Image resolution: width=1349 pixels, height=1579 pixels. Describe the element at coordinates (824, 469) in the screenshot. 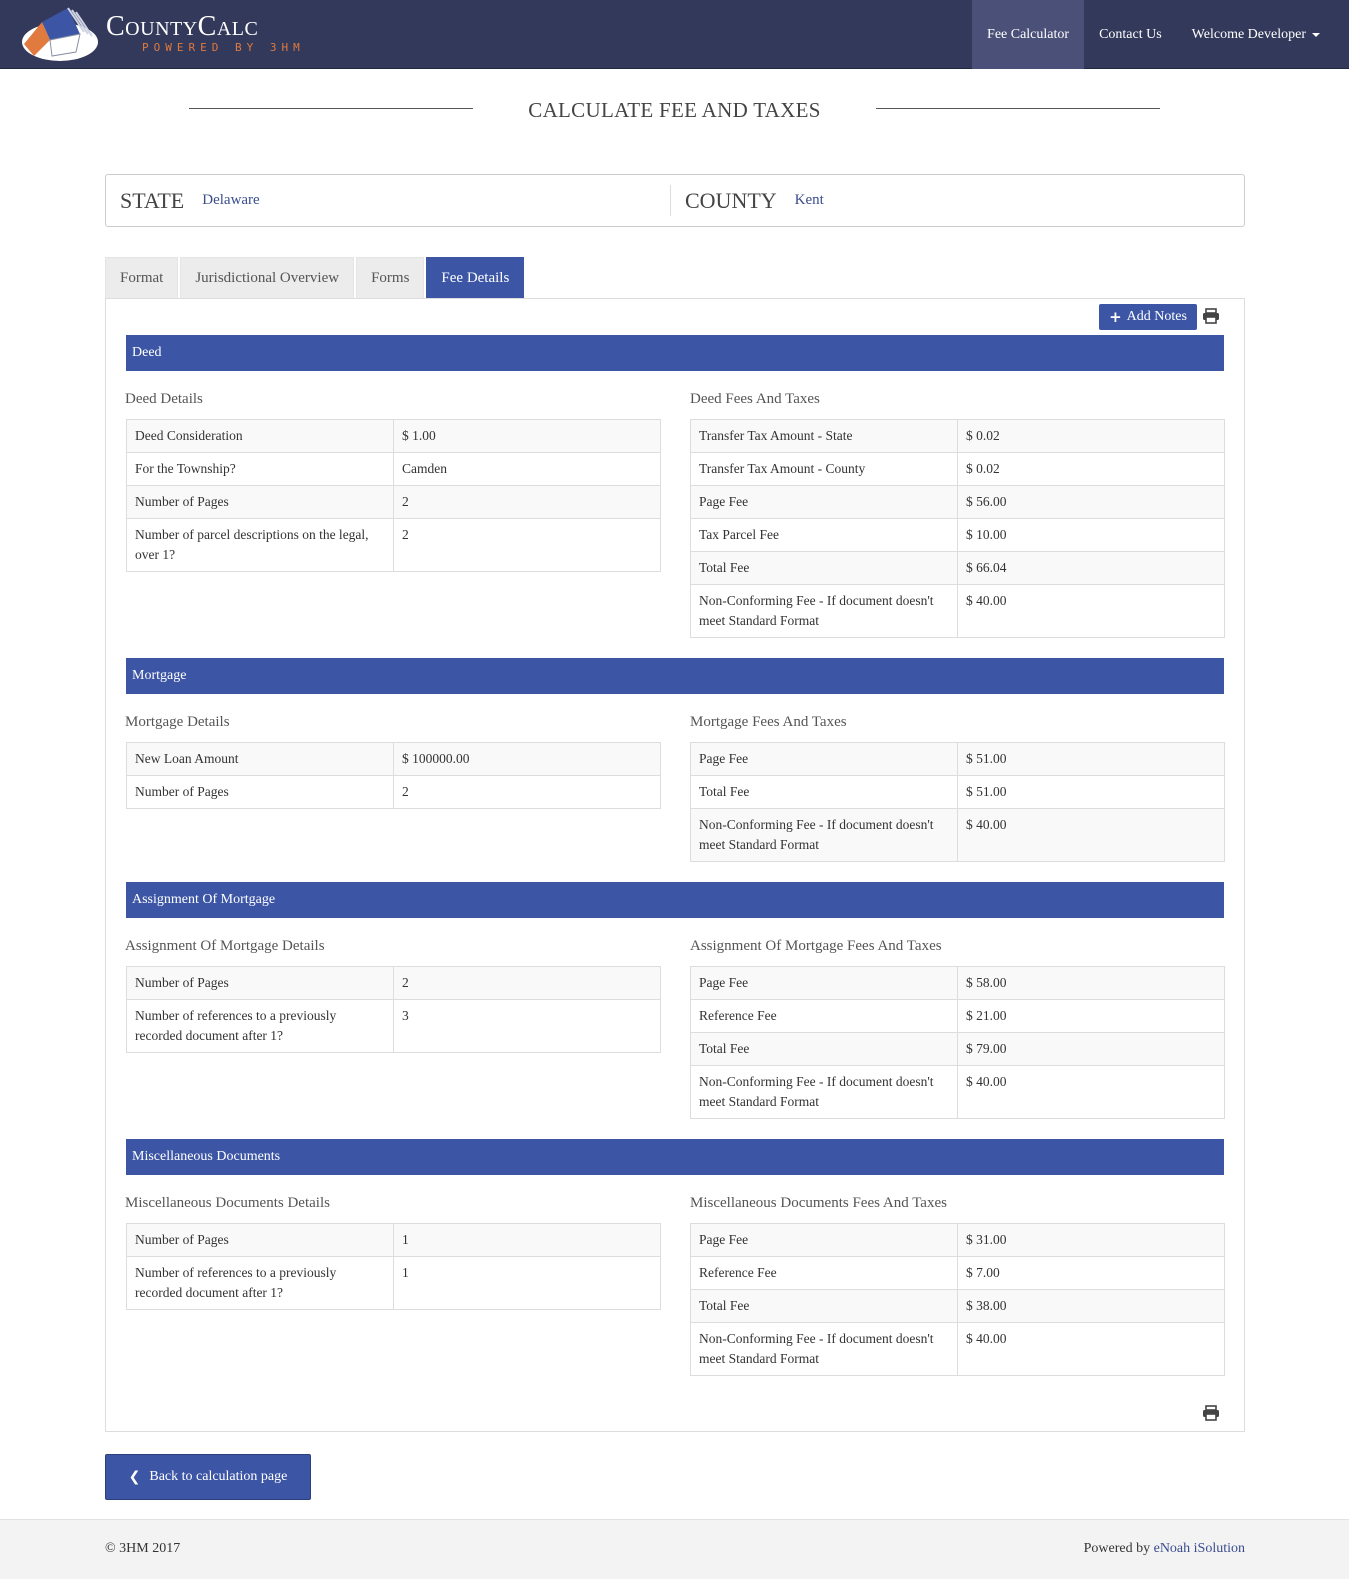

I see `fee-key: Transfer Tax Amount - County` at that location.